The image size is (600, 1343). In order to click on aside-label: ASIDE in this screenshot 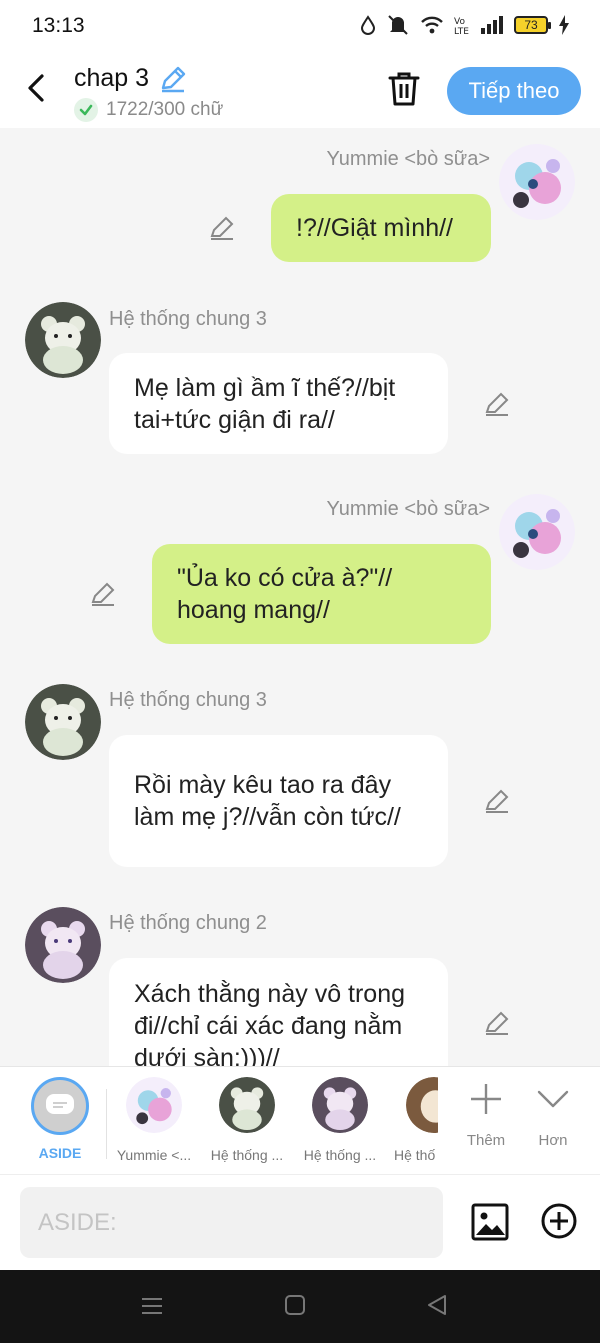, I will do `click(60, 1153)`.